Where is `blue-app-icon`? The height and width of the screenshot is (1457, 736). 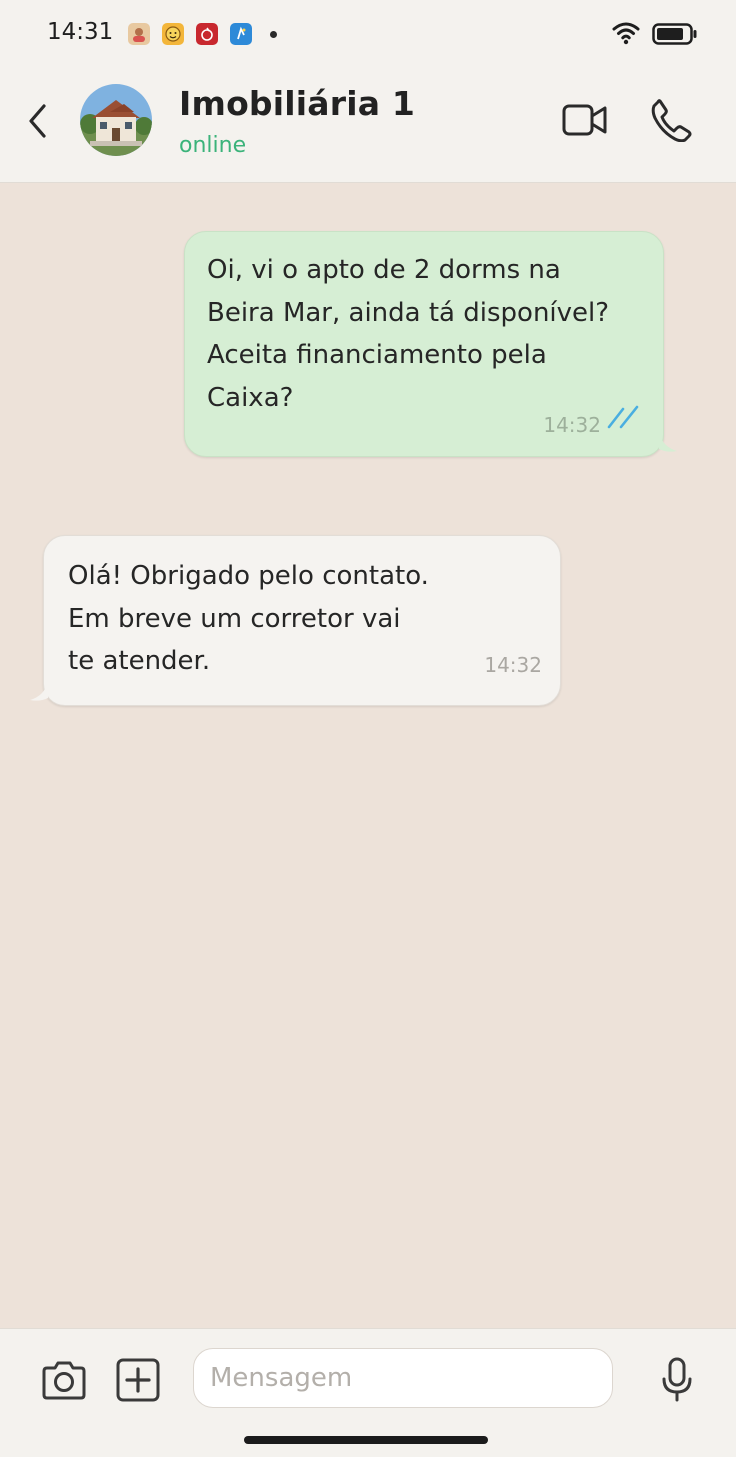 blue-app-icon is located at coordinates (241, 34).